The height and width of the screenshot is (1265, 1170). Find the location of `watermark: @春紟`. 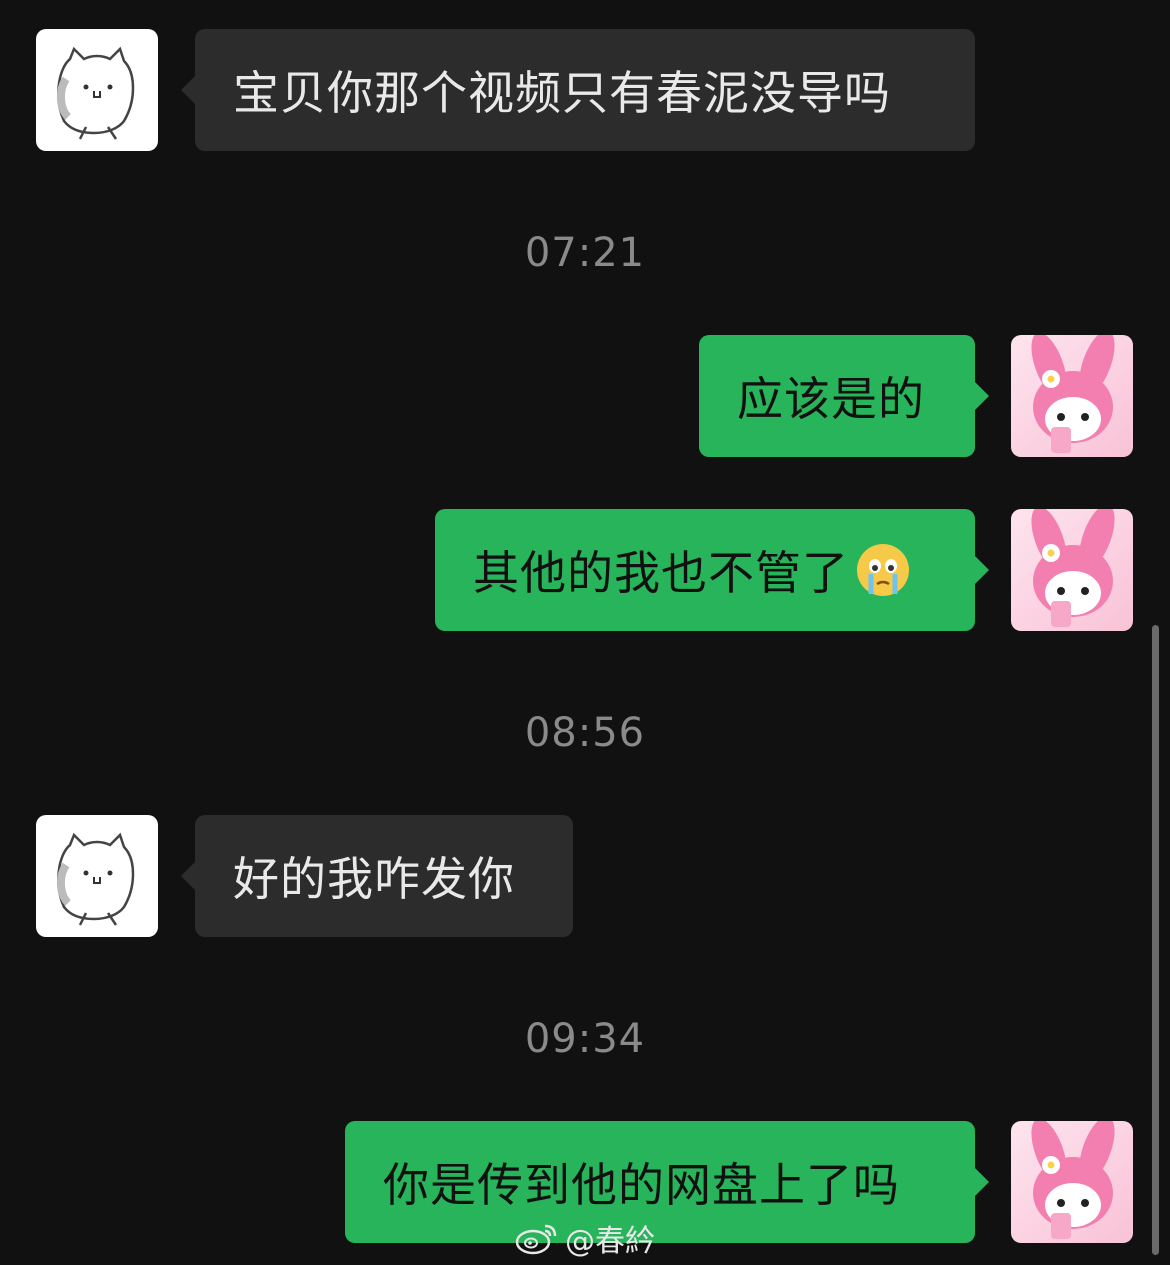

watermark: @春紟 is located at coordinates (585, 1238).